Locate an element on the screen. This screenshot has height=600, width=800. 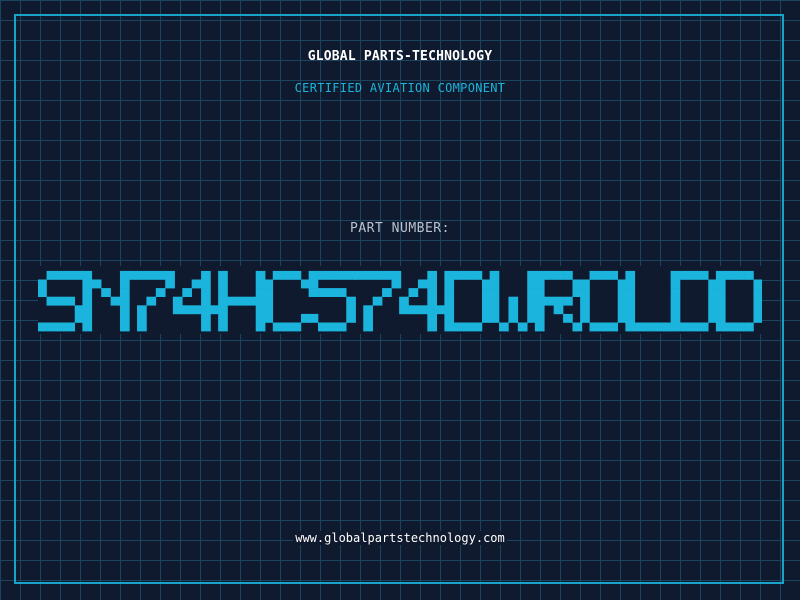
part-number-label: PART NUMBER: is located at coordinates (400, 228).